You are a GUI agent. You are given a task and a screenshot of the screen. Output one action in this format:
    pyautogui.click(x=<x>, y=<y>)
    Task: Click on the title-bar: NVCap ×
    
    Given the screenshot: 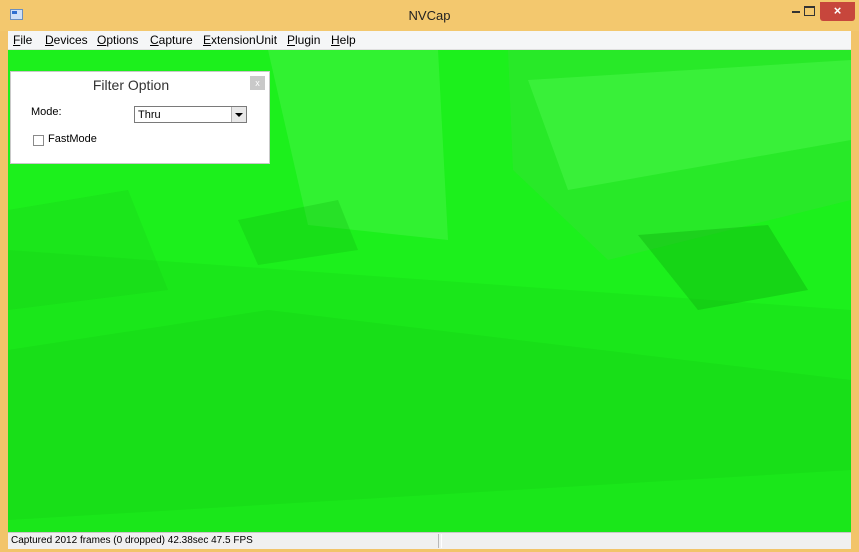 What is the action you would take?
    pyautogui.click(x=429, y=15)
    